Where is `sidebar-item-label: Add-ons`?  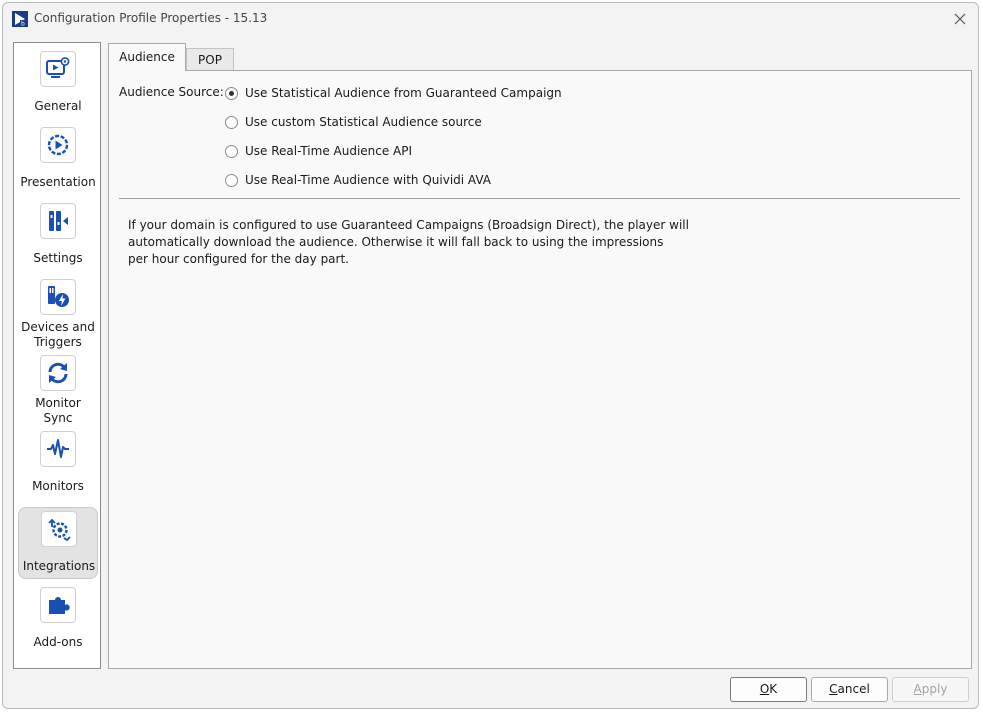
sidebar-item-label: Add-ons is located at coordinates (58, 642).